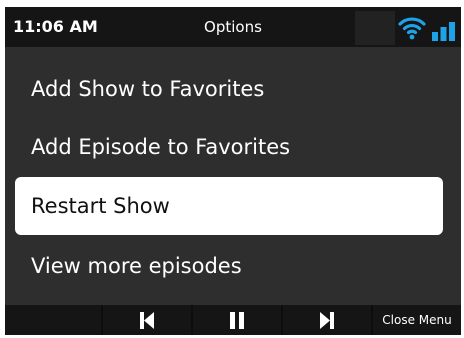 The image size is (464, 338). I want to click on next-icon, so click(327, 320).